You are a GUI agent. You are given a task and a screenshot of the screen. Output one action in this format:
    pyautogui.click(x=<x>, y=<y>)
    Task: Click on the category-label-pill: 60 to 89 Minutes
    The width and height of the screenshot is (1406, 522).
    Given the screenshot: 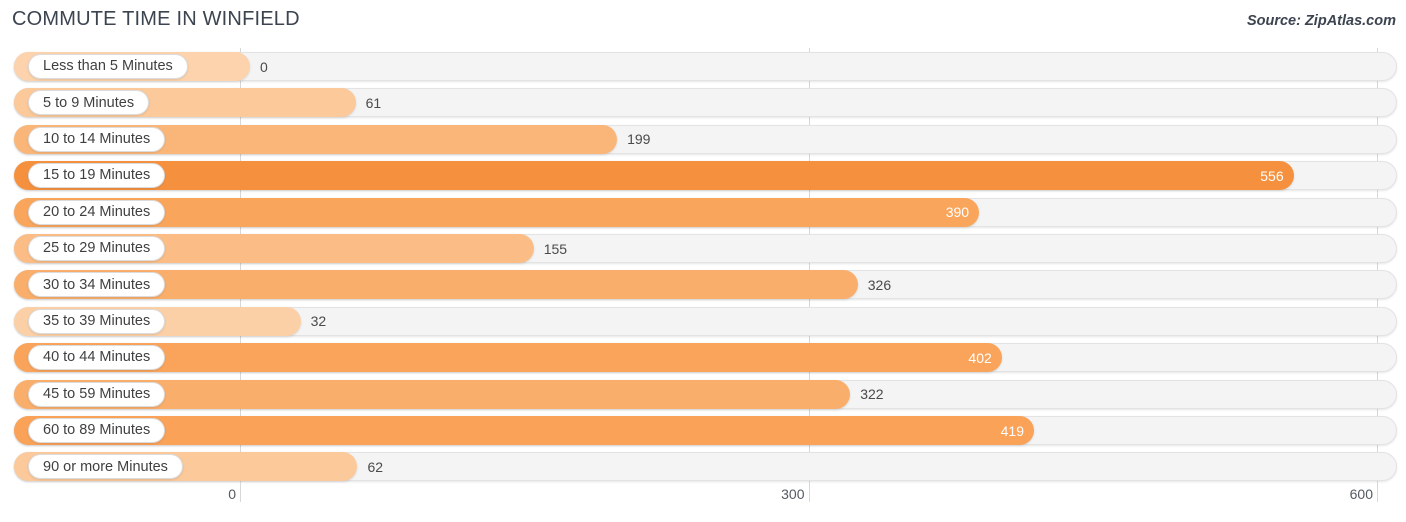 What is the action you would take?
    pyautogui.click(x=97, y=430)
    